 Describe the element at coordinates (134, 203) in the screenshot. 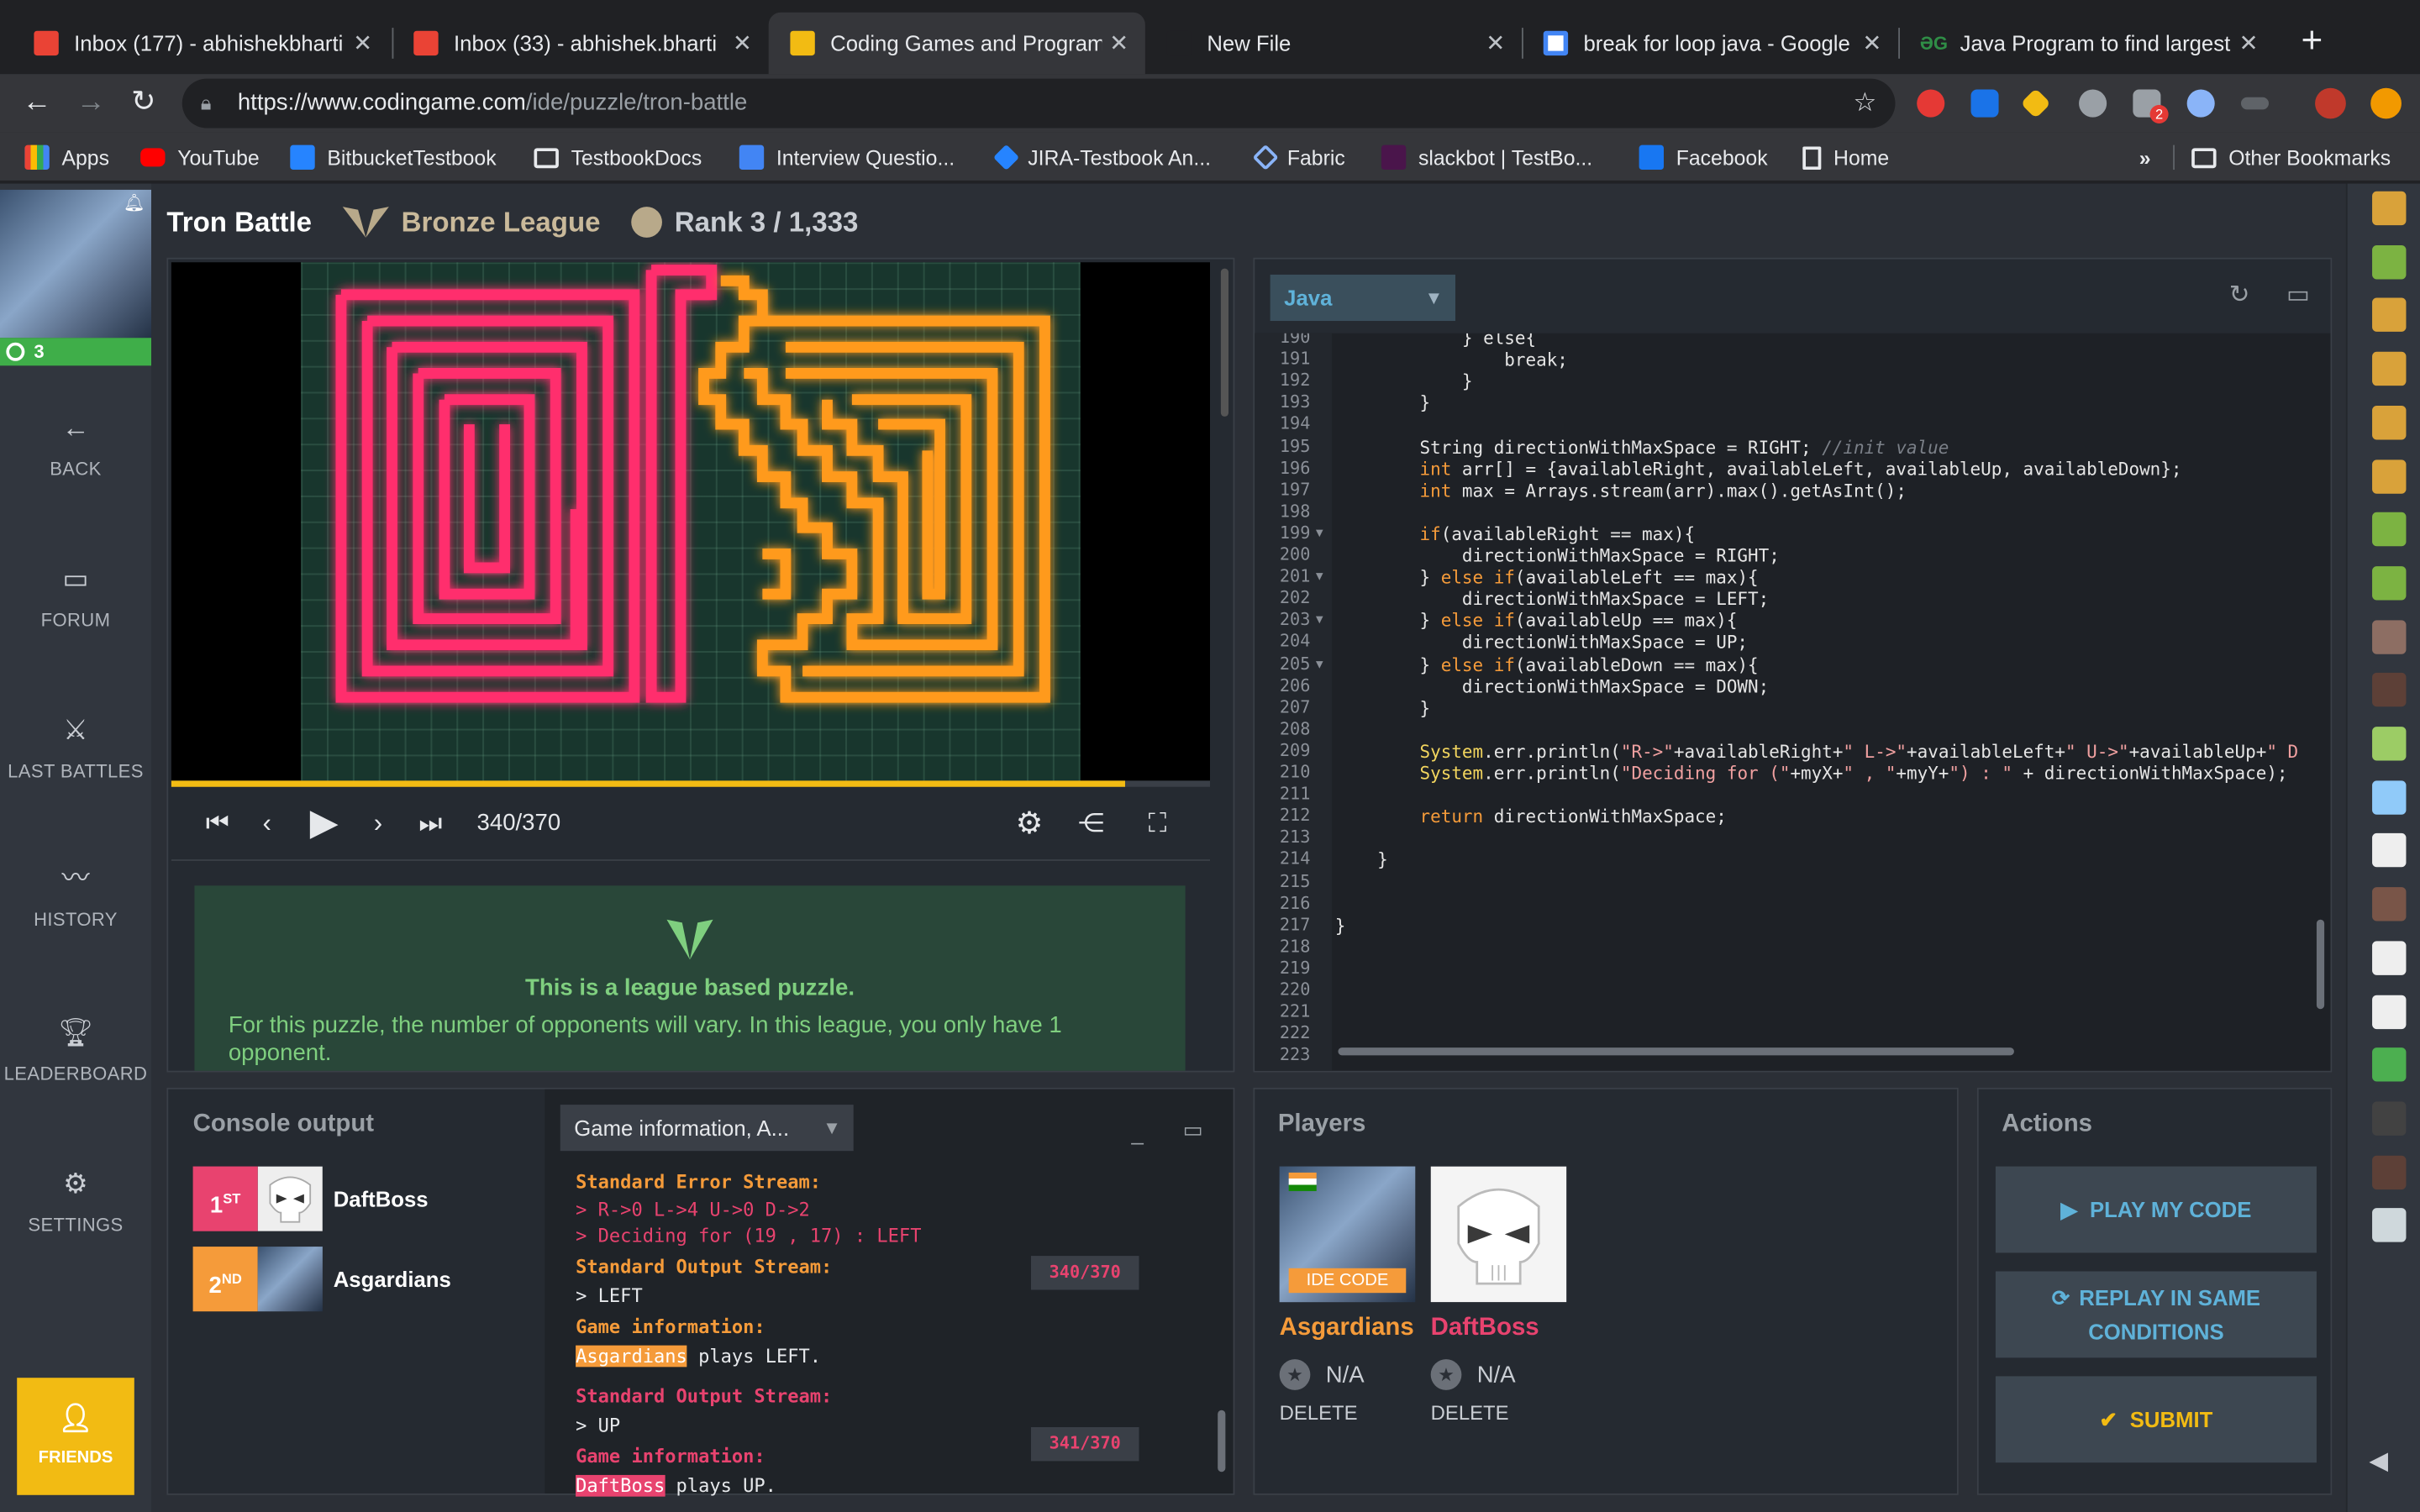

I see `bell-icon: 🔔︎` at that location.